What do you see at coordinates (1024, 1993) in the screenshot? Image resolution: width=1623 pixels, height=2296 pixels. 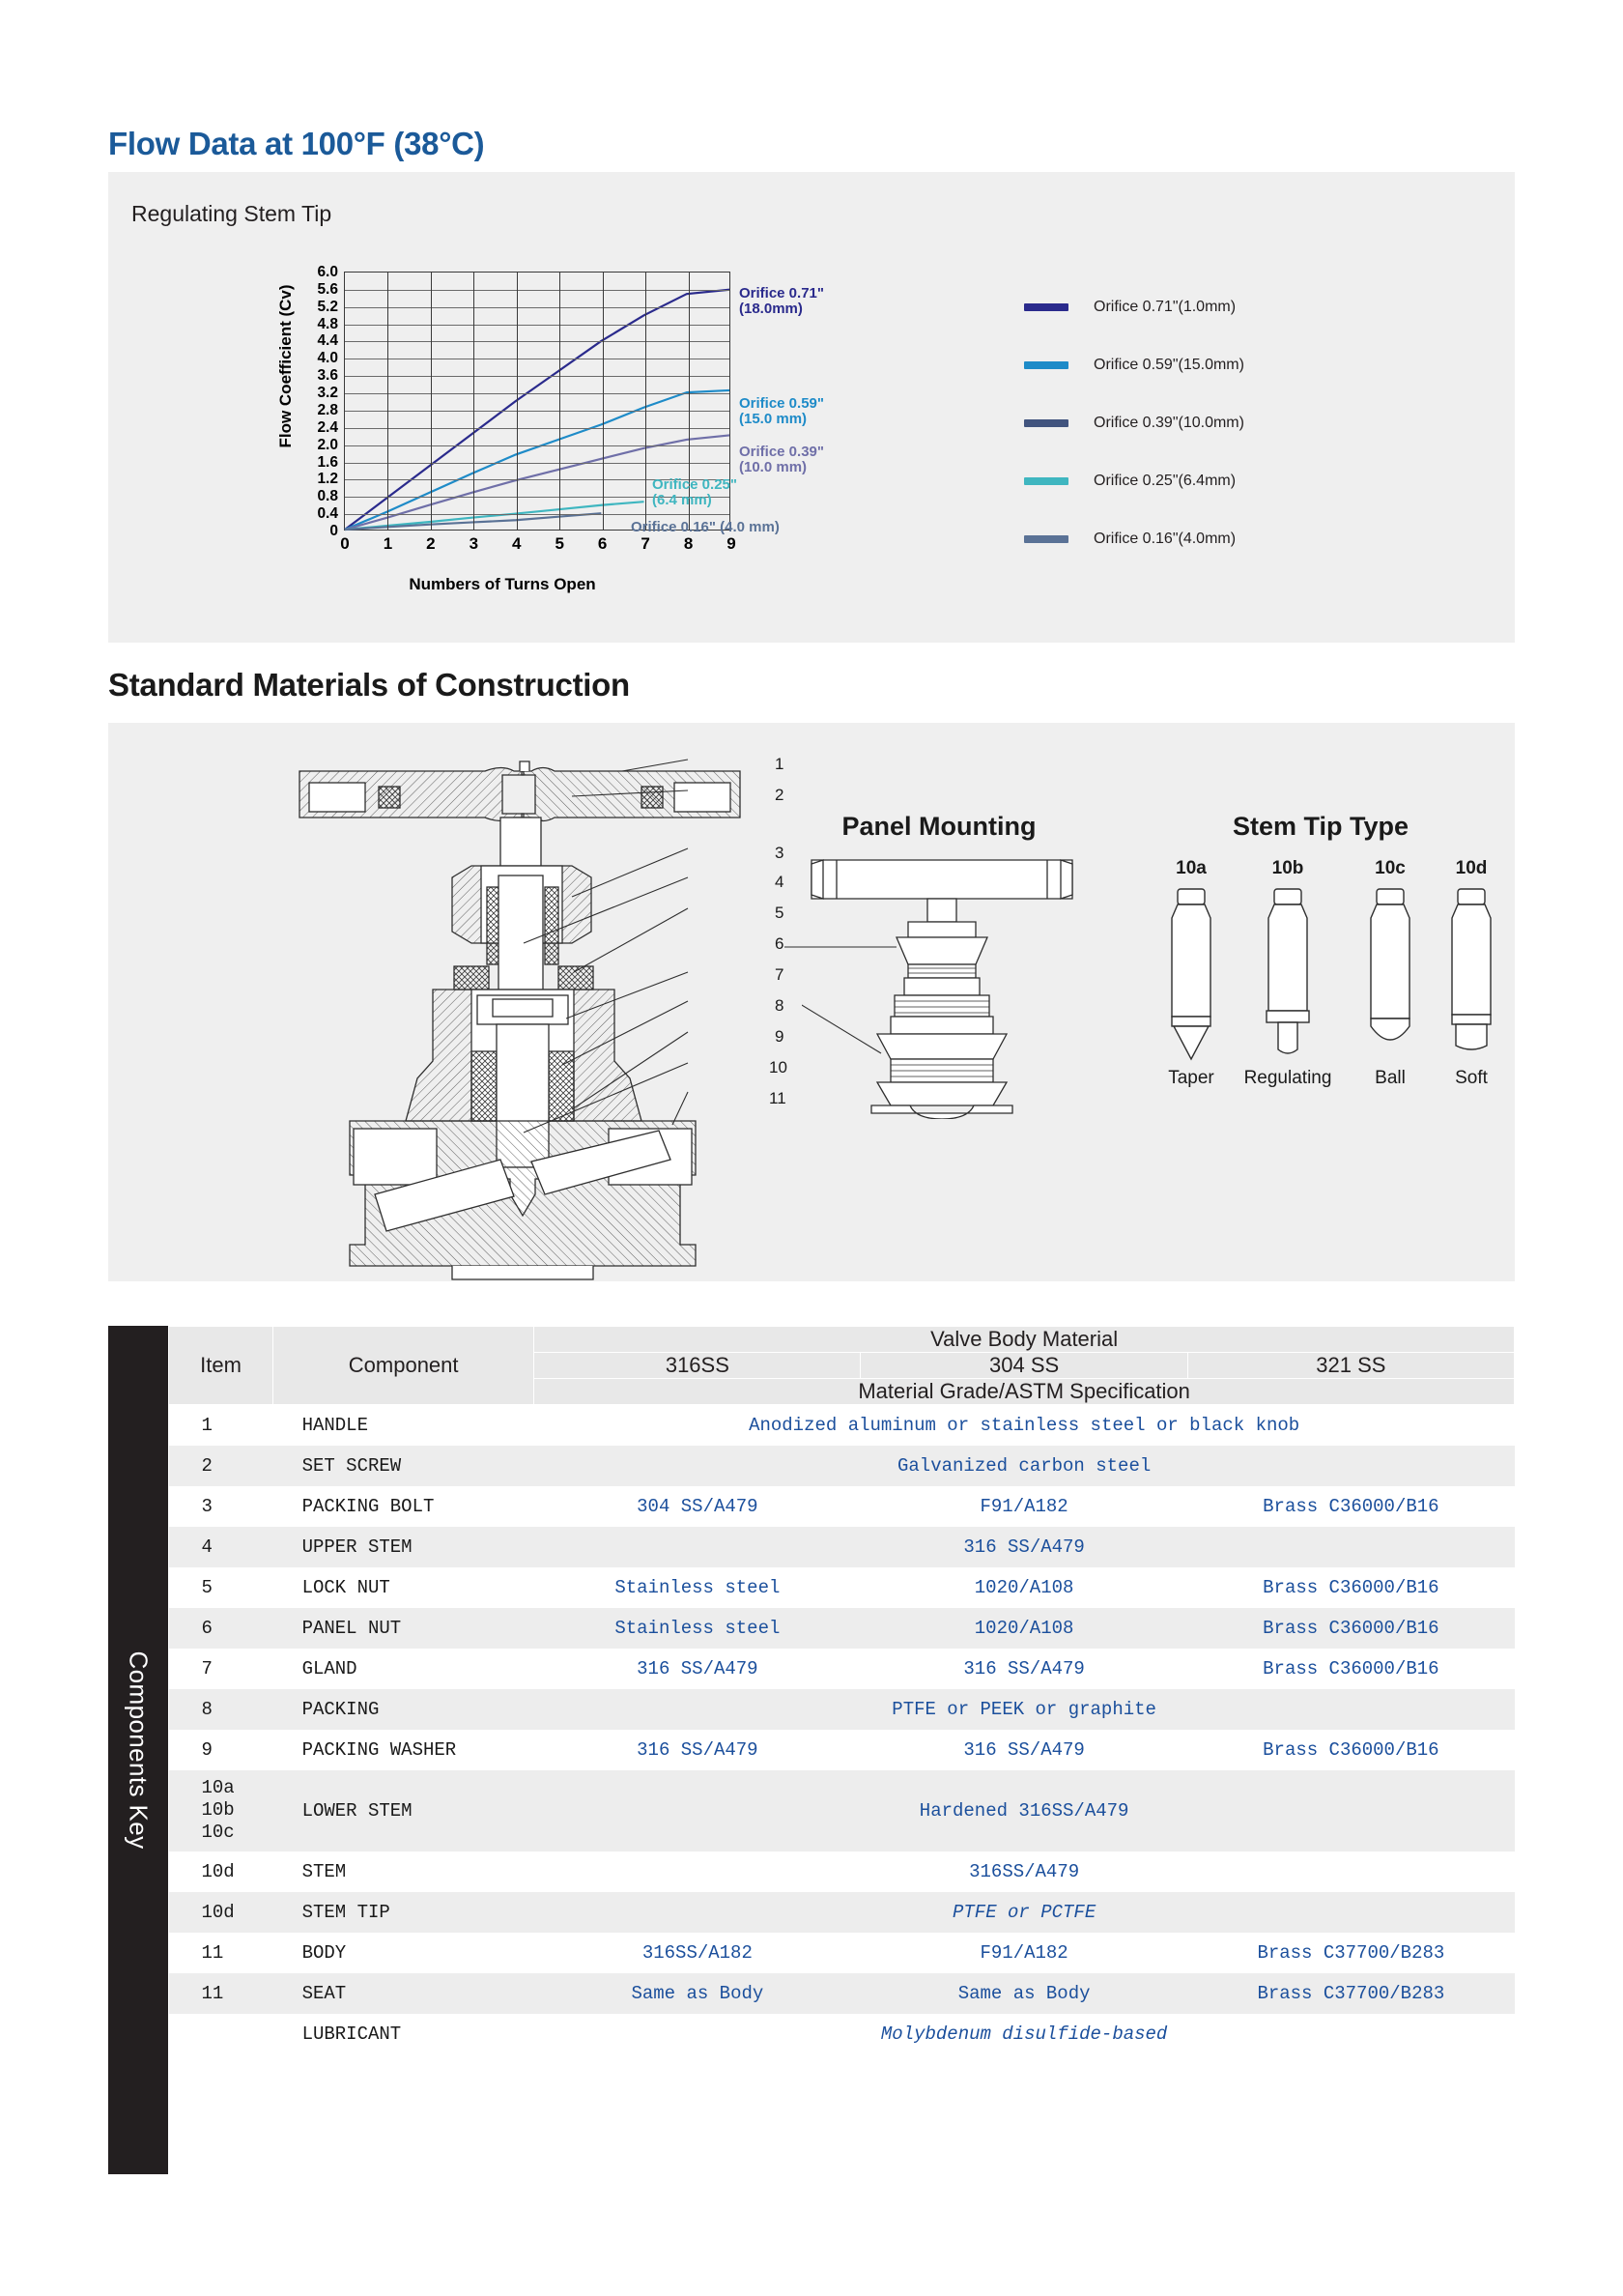 I see `cell-material-2: Same as Body` at bounding box center [1024, 1993].